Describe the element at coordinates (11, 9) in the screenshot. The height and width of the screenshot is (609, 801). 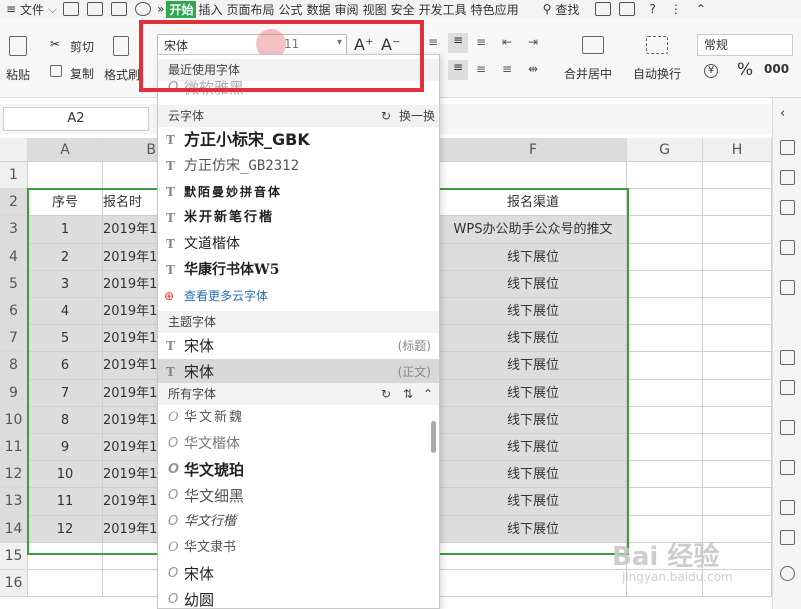
I see `menu-icon: ≡` at that location.